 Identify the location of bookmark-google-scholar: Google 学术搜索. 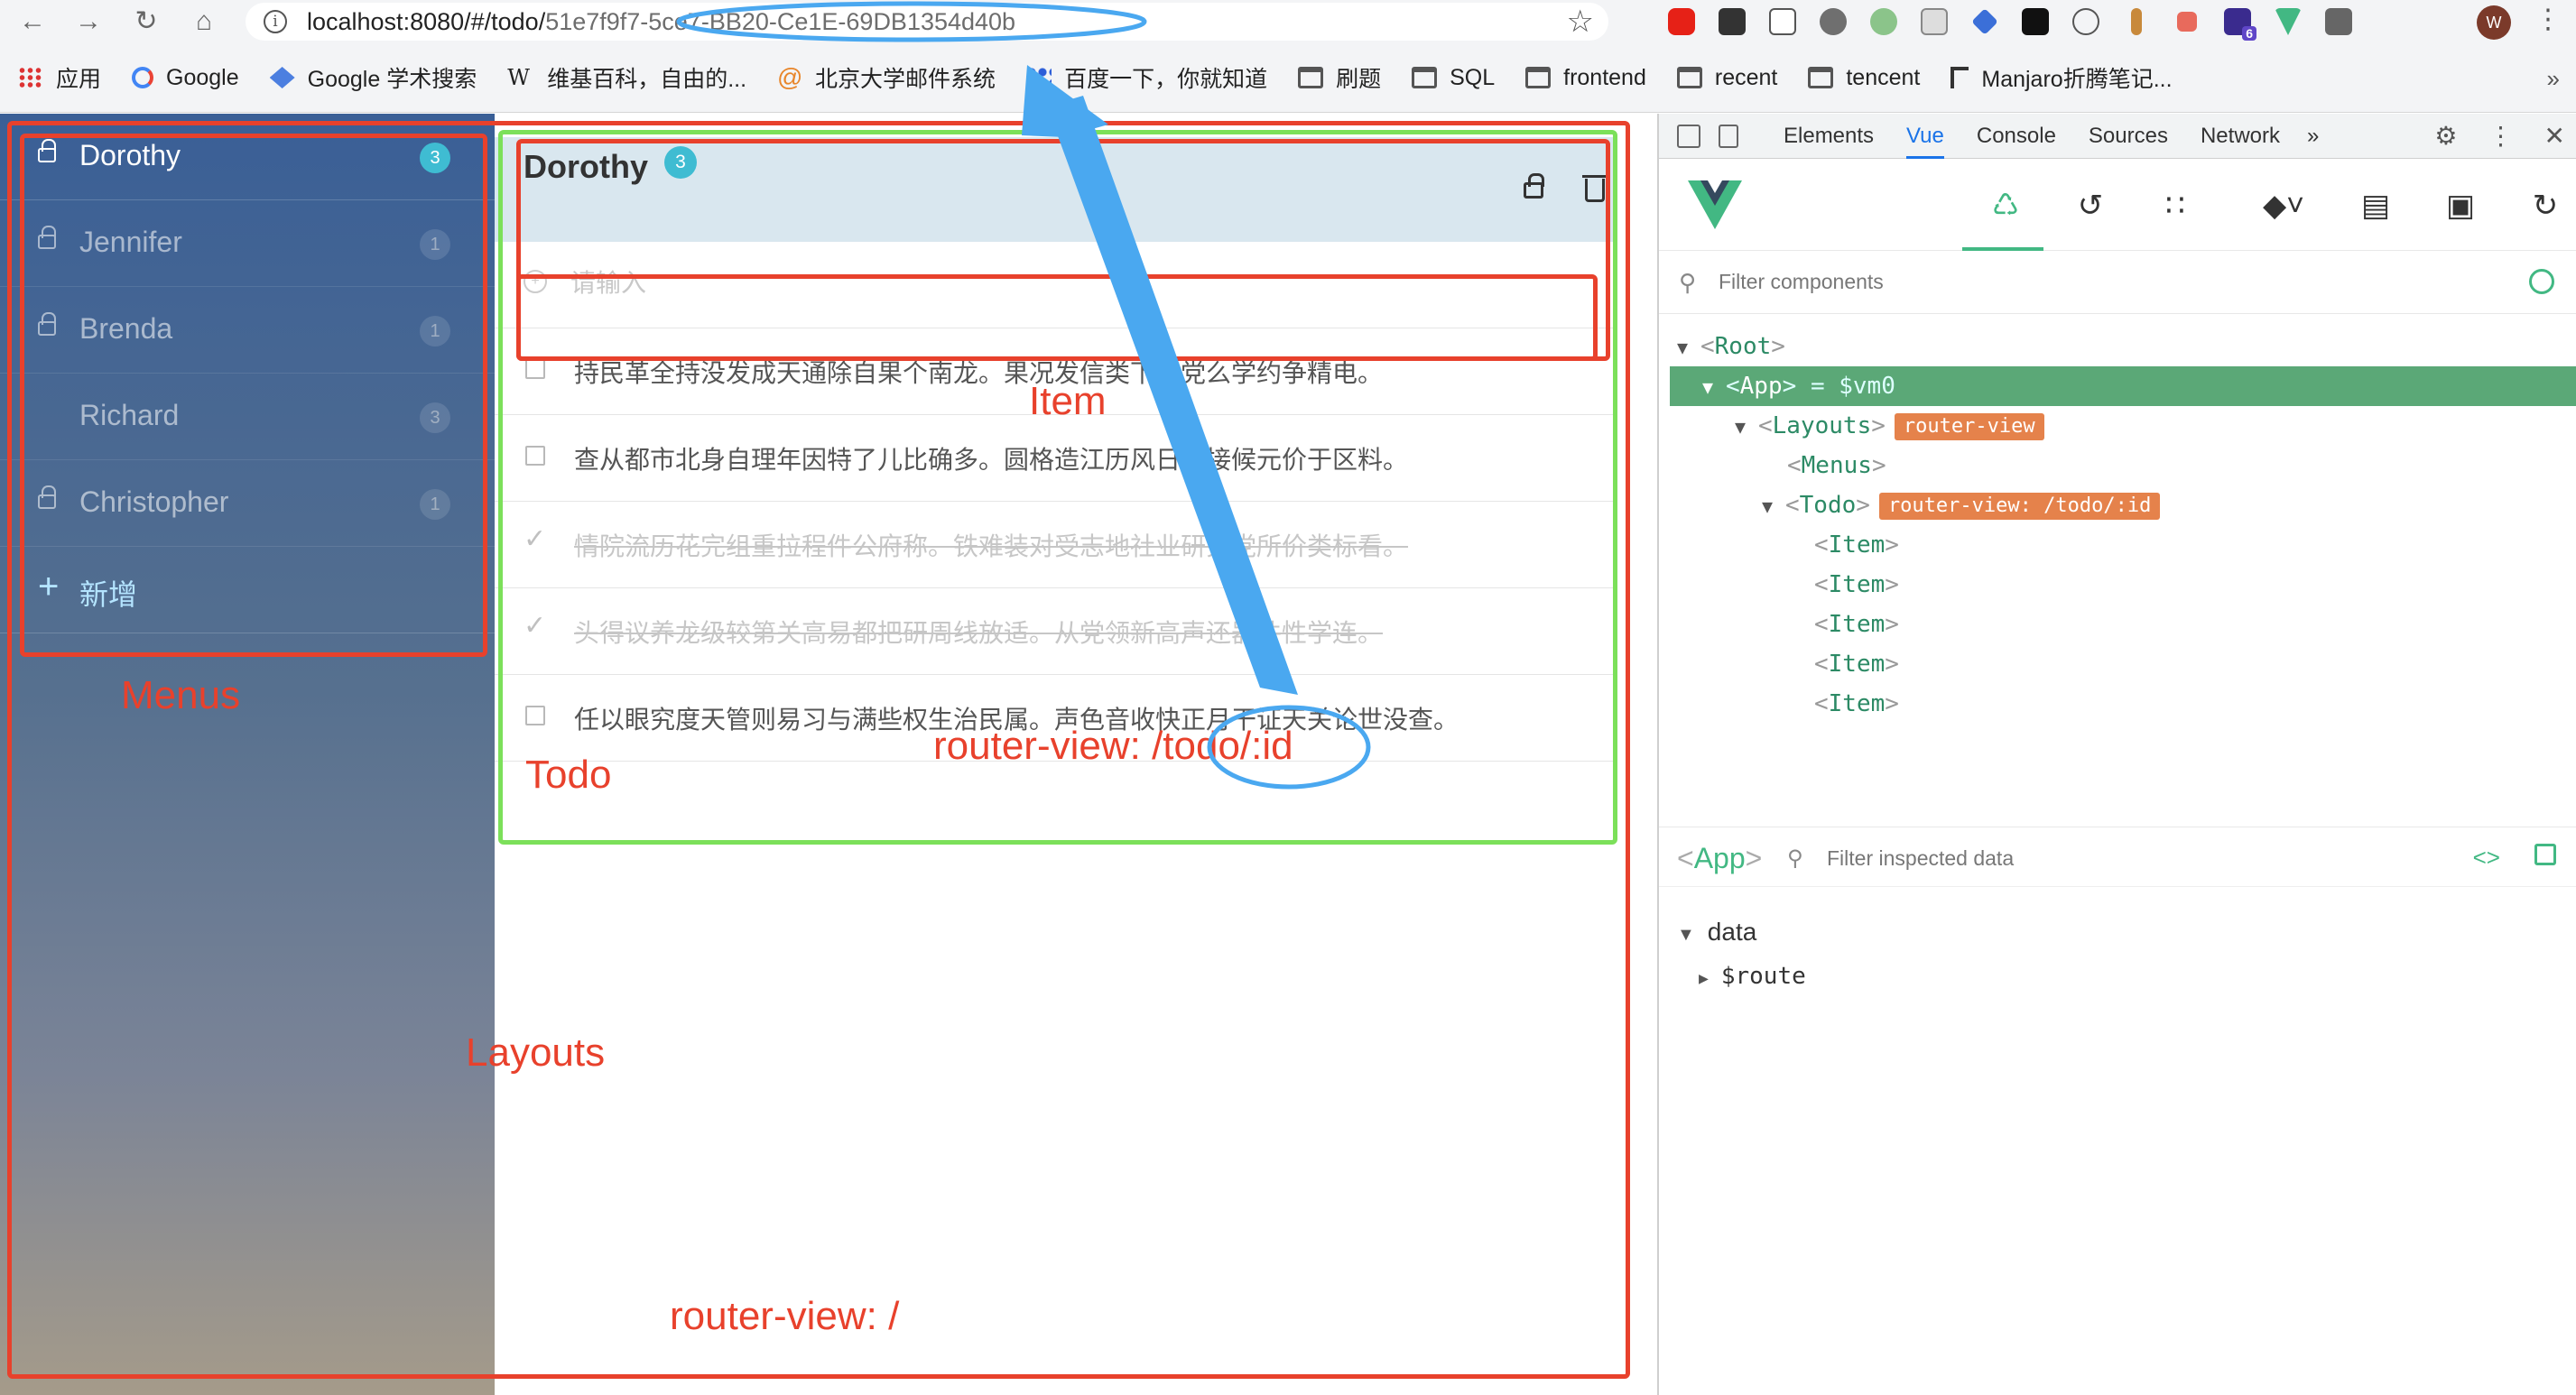
(373, 78).